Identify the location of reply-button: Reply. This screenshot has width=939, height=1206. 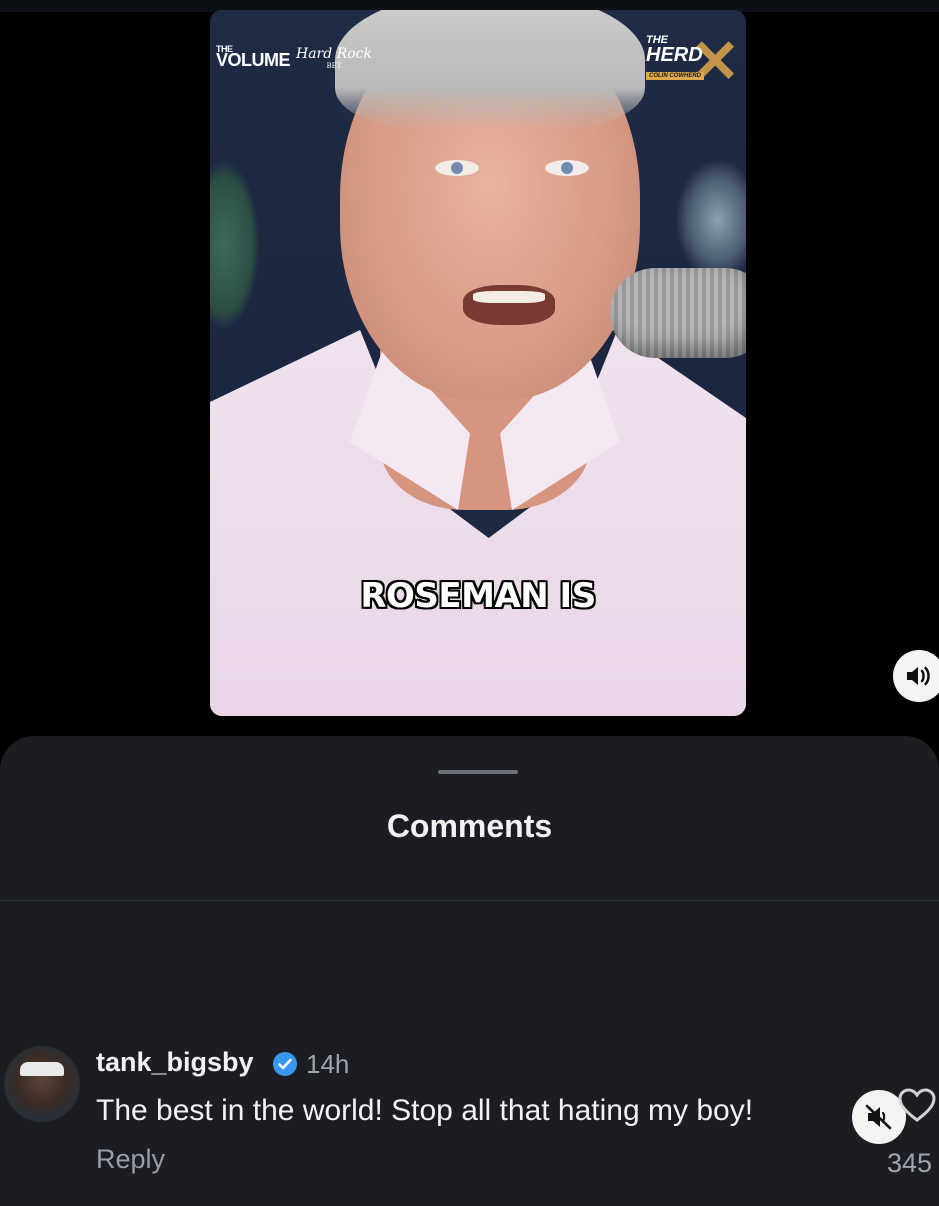
(130, 1159).